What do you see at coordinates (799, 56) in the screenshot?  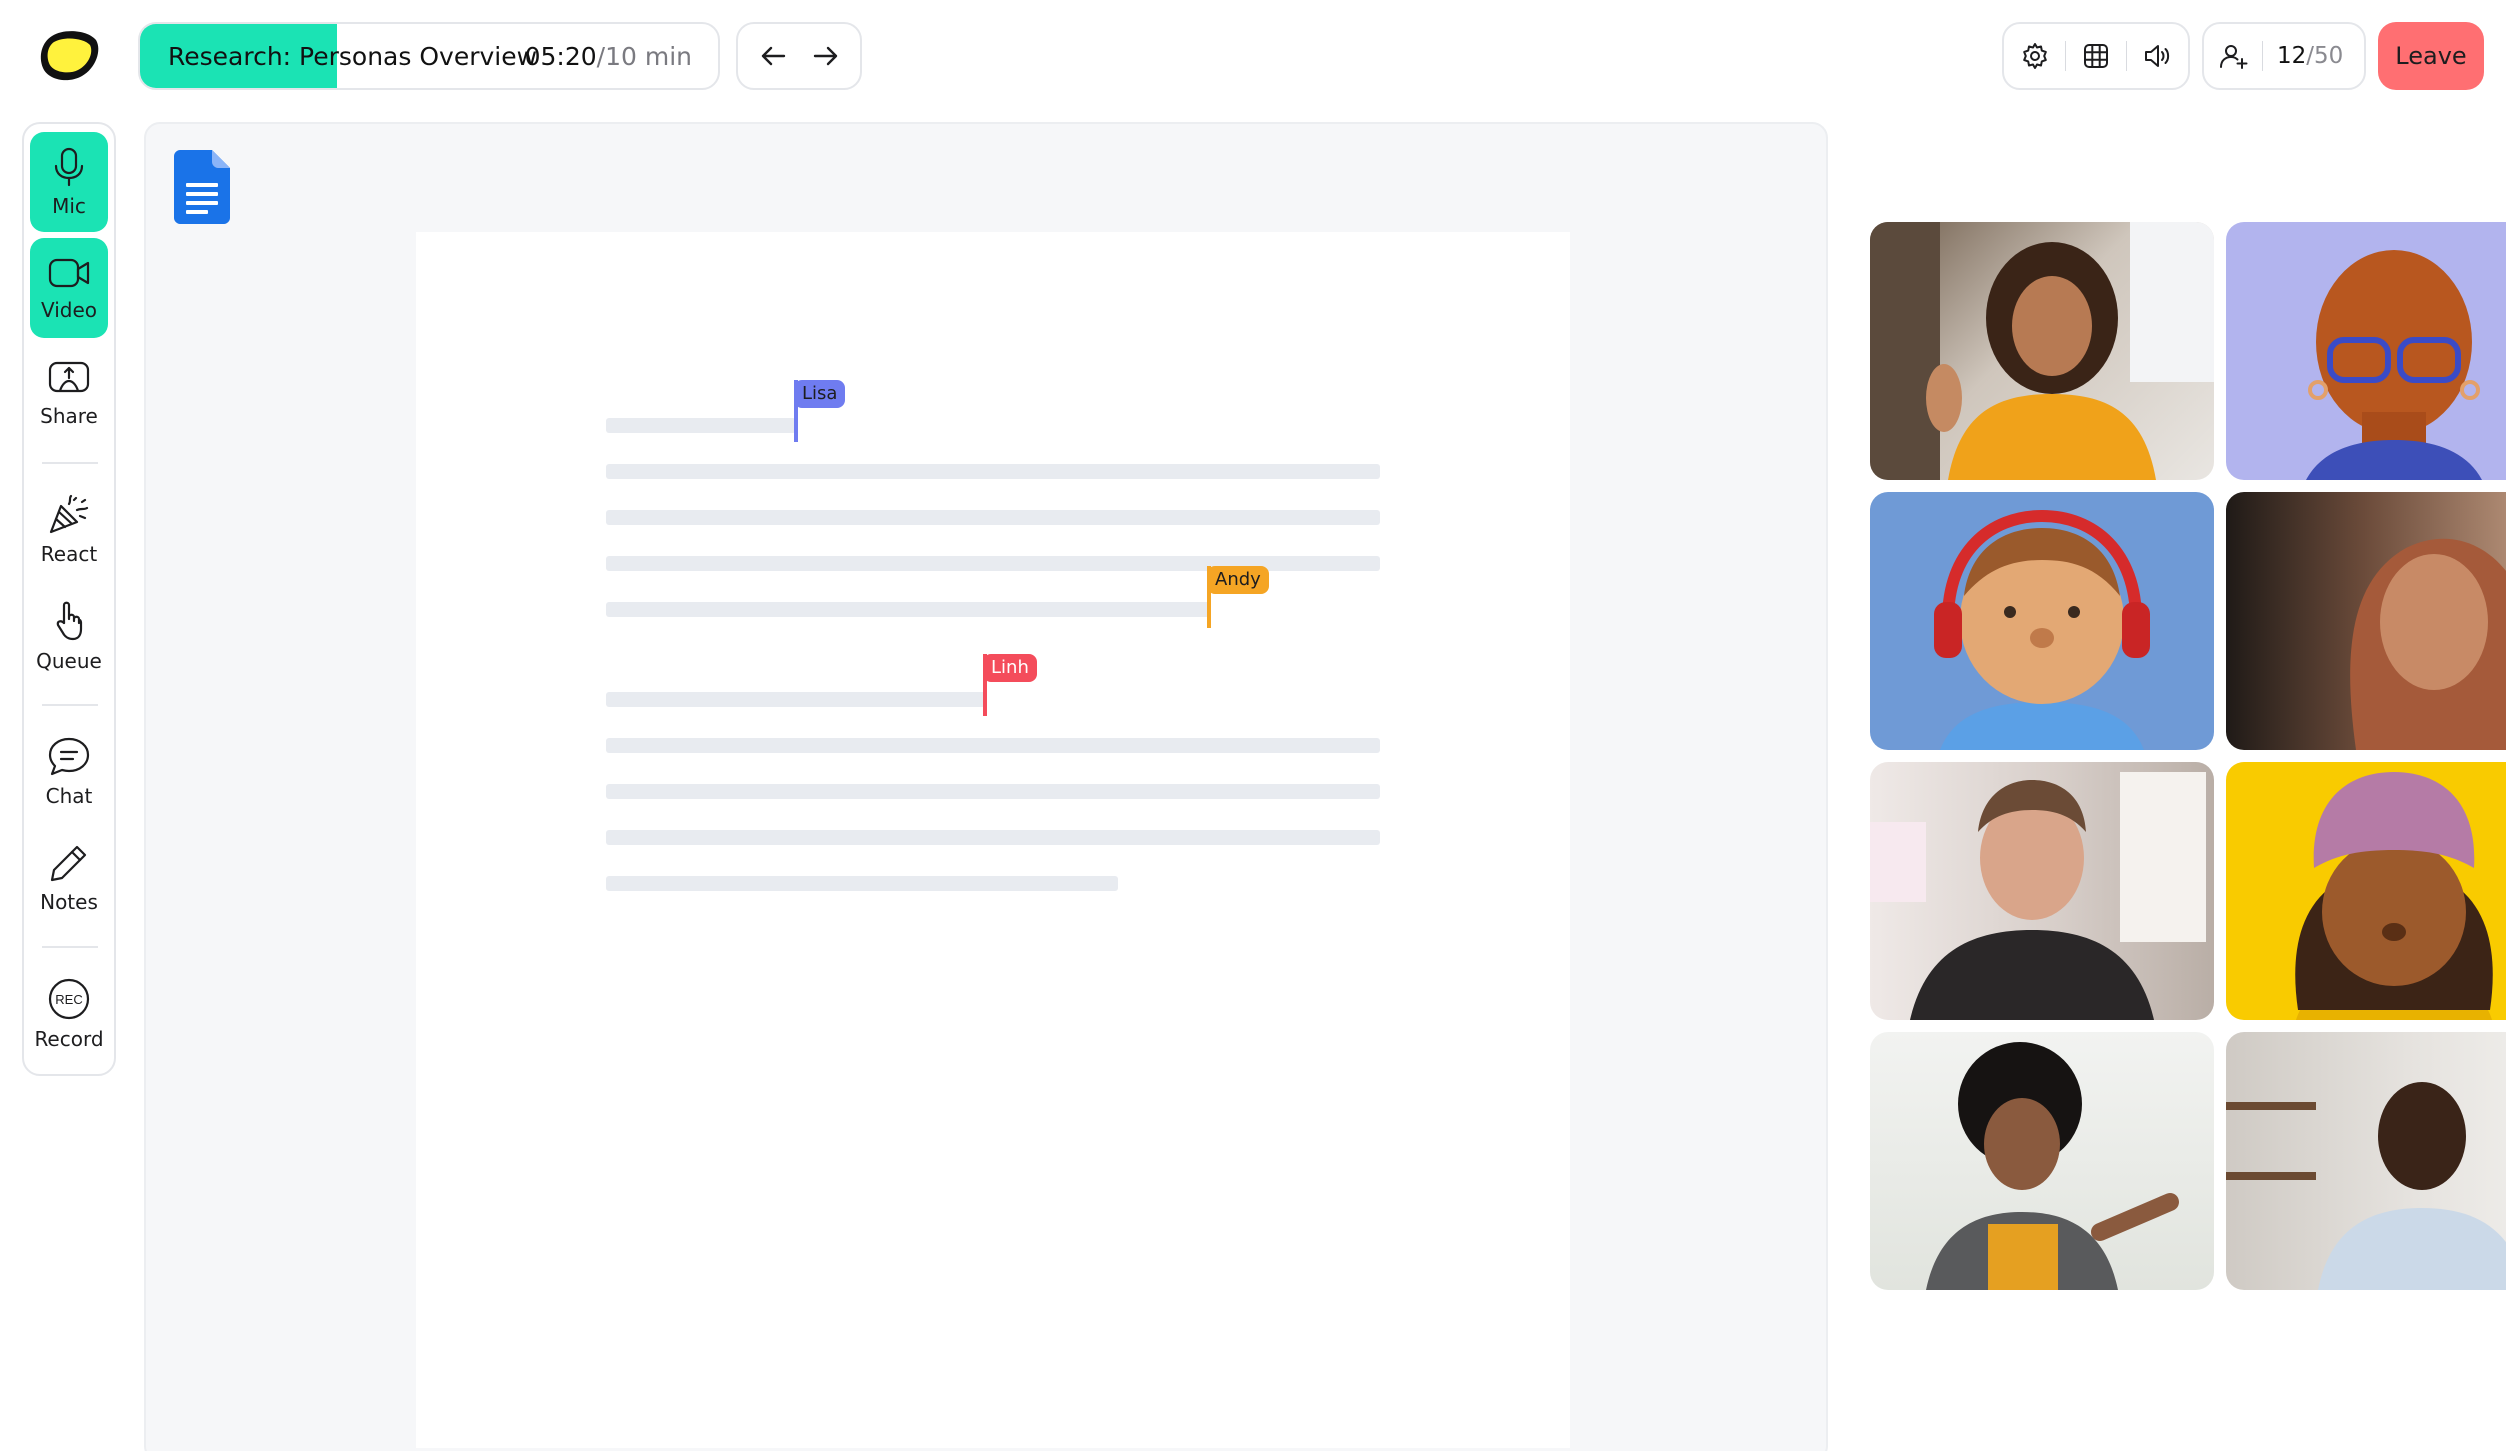 I see `agenda-navigation` at bounding box center [799, 56].